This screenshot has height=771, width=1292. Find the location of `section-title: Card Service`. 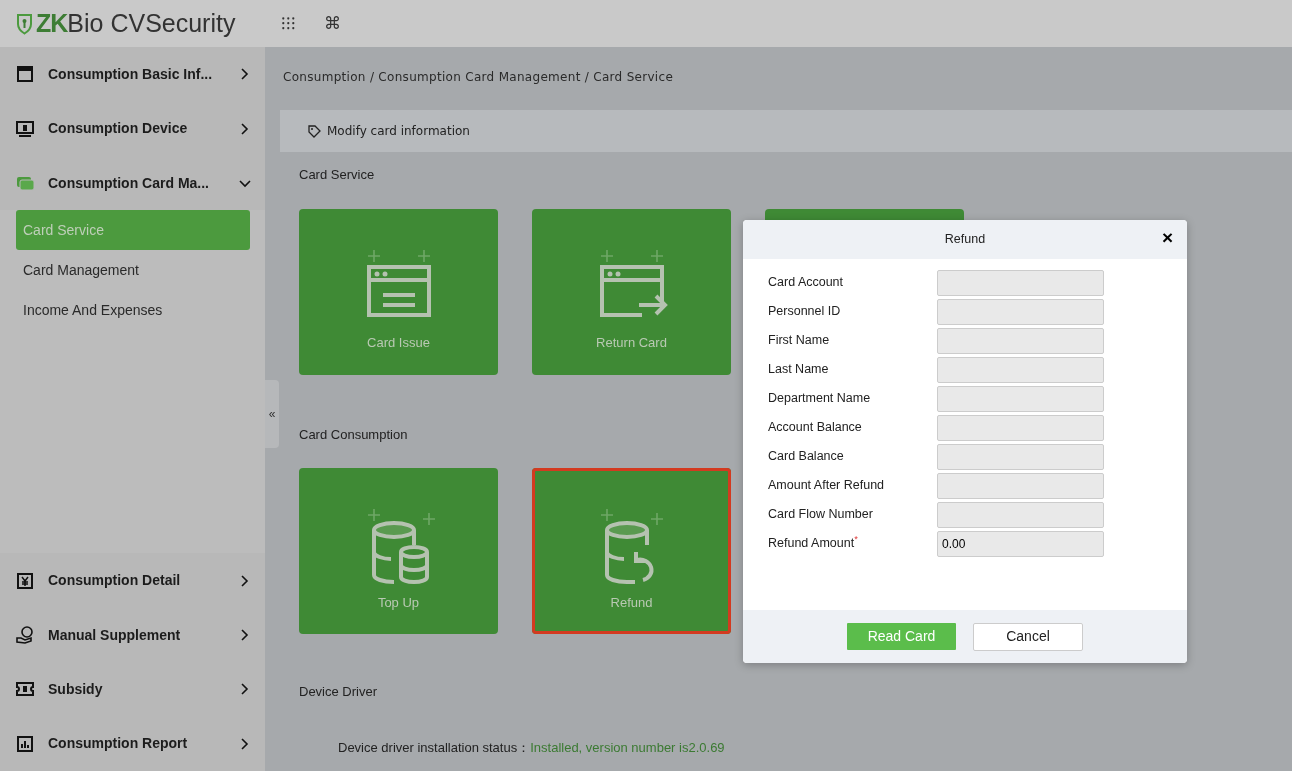

section-title: Card Service is located at coordinates (337, 175).